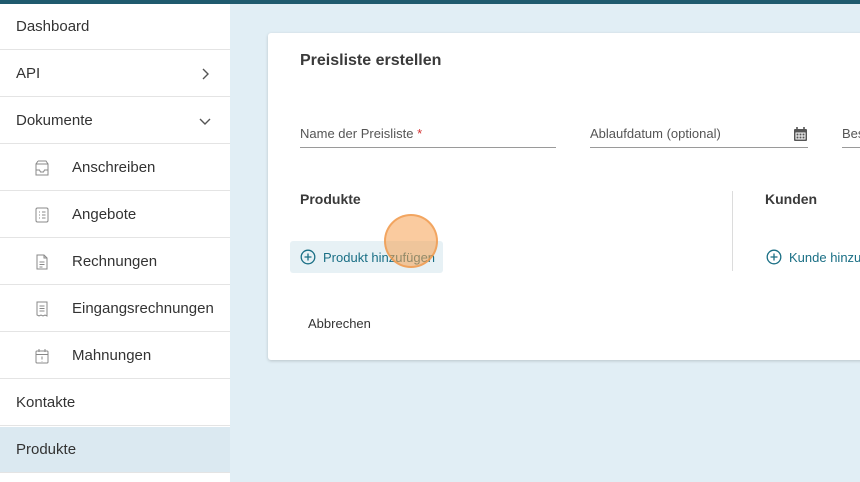 The width and height of the screenshot is (860, 482). I want to click on cancel-button: Abbrechen, so click(339, 323).